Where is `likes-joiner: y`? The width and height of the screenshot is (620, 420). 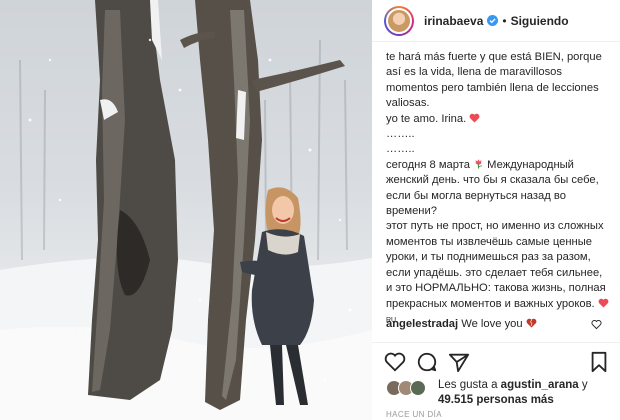 likes-joiner: y is located at coordinates (584, 385).